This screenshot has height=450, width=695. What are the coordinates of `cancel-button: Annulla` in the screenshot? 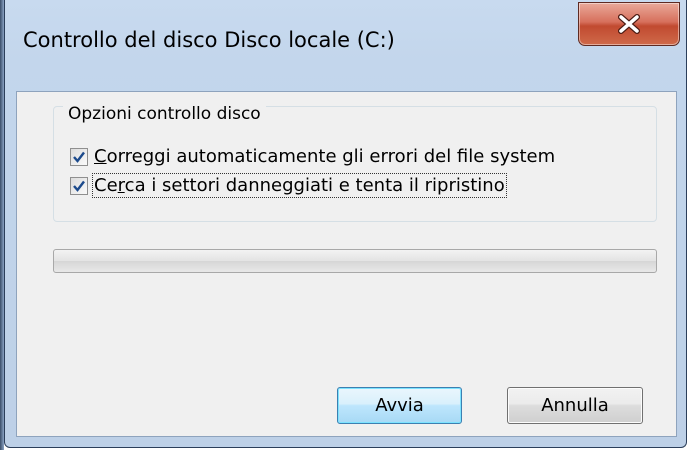 It's located at (575, 405).